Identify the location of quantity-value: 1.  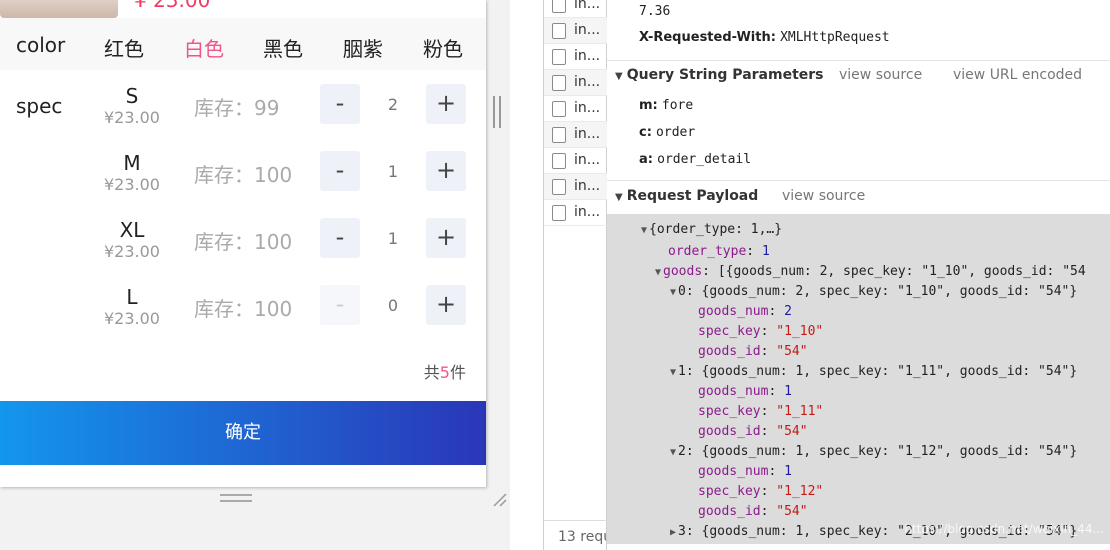
(393, 238).